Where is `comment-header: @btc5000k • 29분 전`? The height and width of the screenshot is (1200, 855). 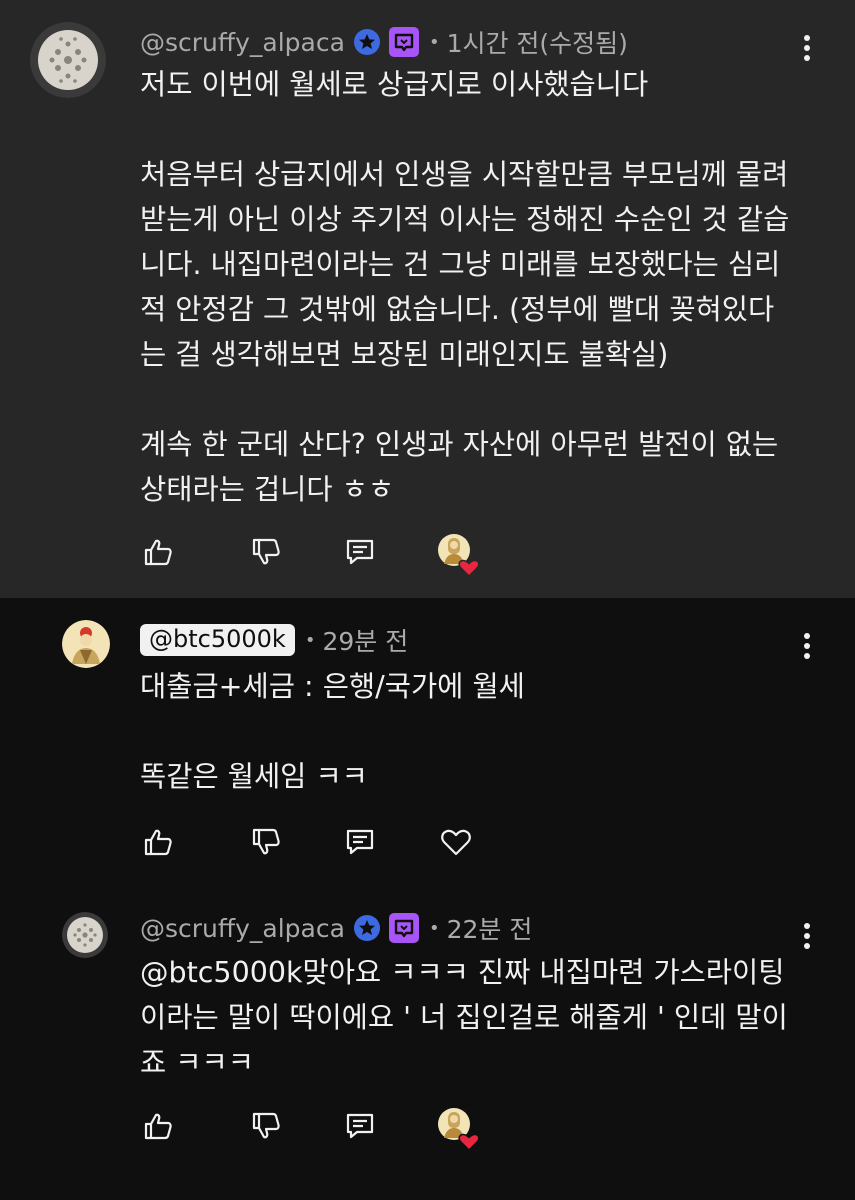 comment-header: @btc5000k • 29분 전 is located at coordinates (274, 640).